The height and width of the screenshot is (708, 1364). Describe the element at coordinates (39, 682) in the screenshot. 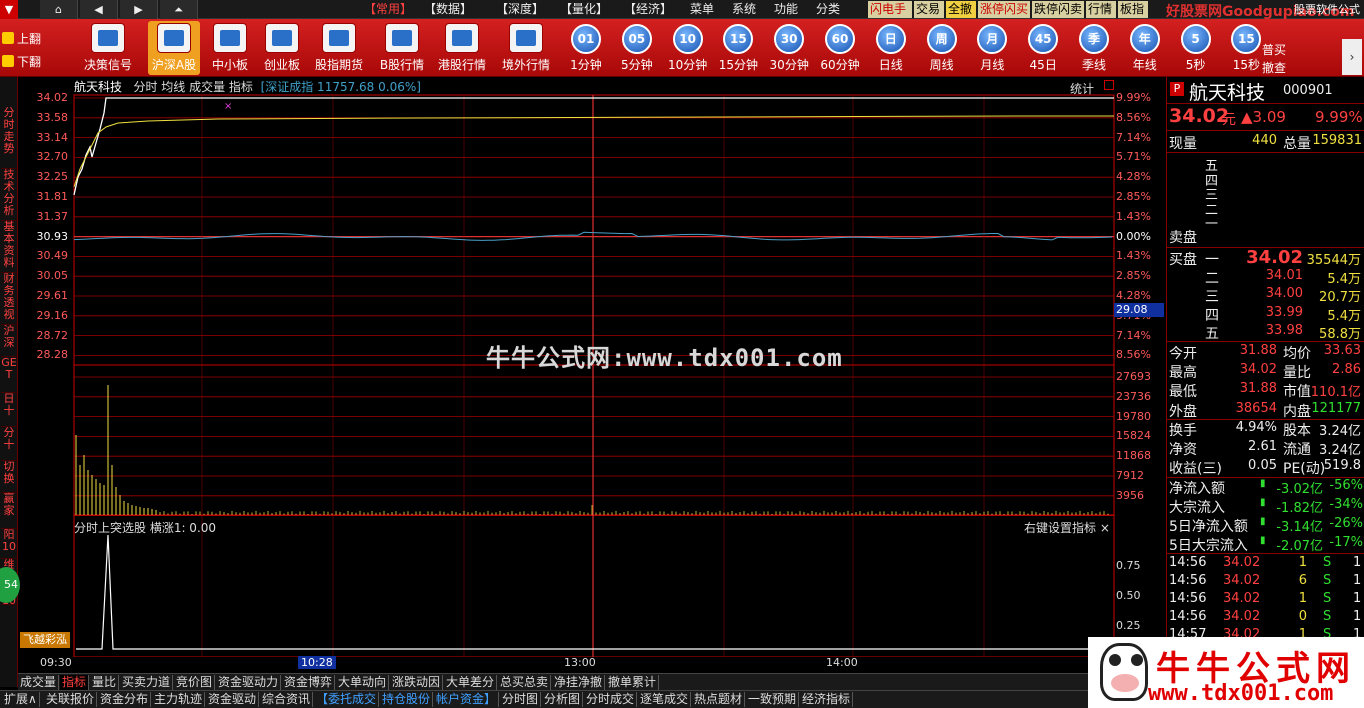

I see `indicator-tab-0: 成交量` at that location.